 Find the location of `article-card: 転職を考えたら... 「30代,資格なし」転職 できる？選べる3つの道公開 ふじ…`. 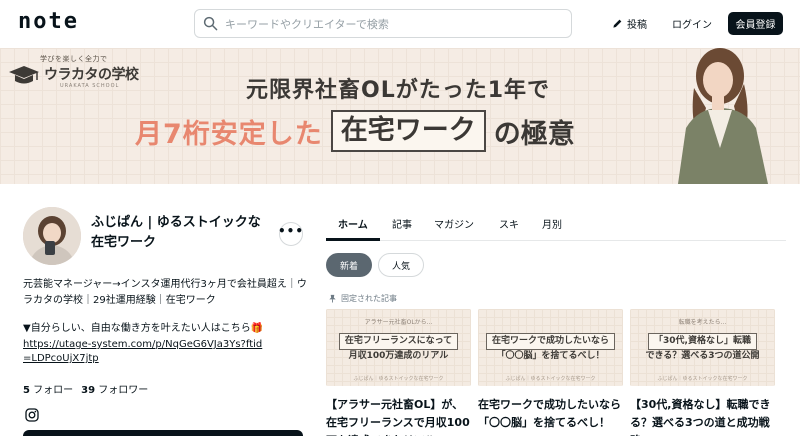

article-card: 転職を考えたら... 「30代,資格なし」転職 できる？選べる3つの道公開 ふじ… is located at coordinates (702, 372).